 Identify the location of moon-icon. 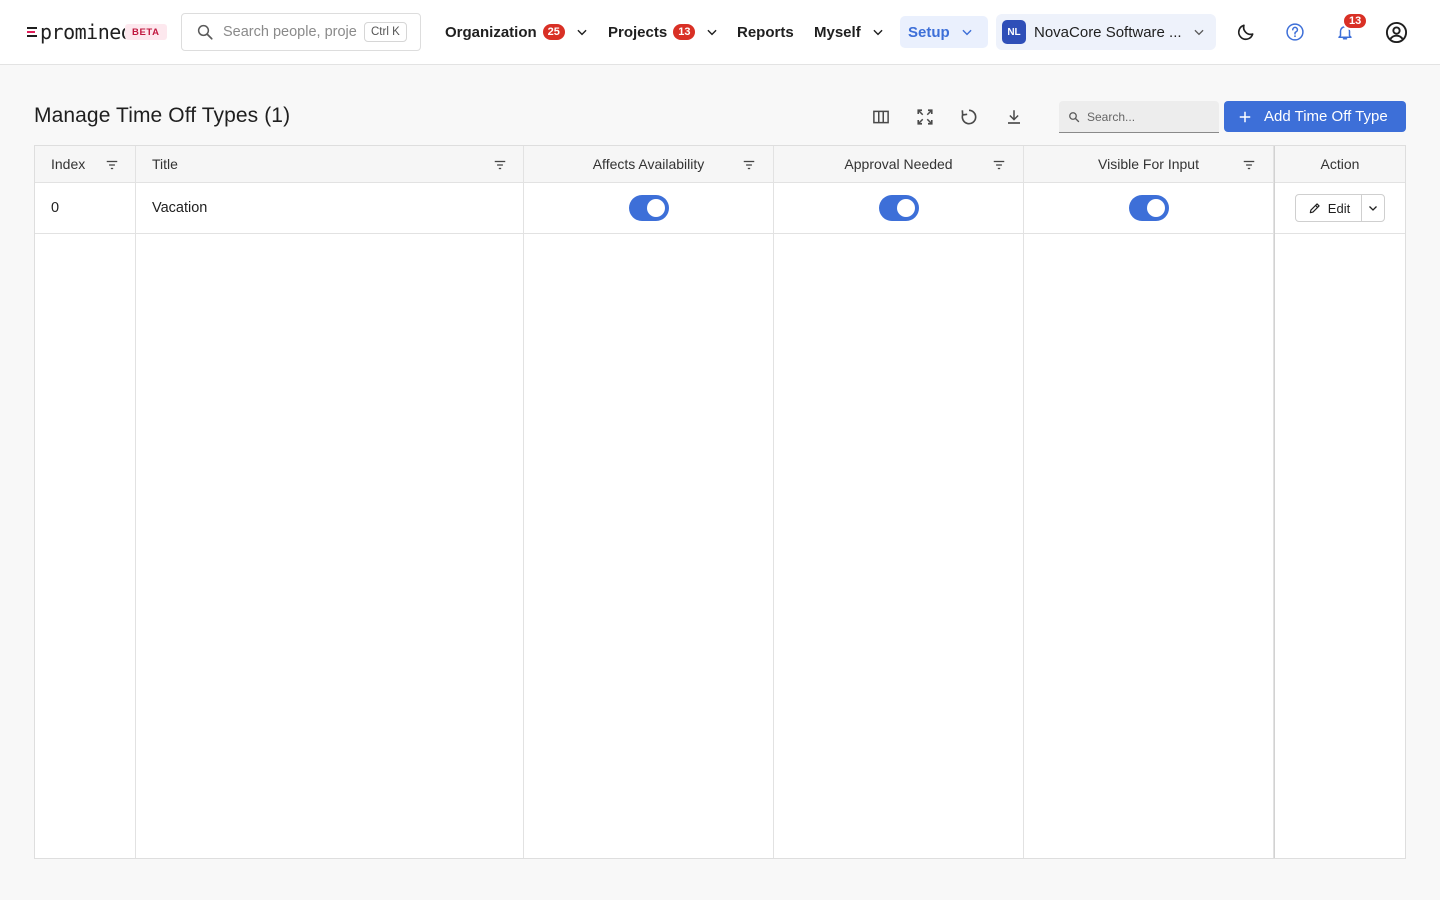
(1245, 32).